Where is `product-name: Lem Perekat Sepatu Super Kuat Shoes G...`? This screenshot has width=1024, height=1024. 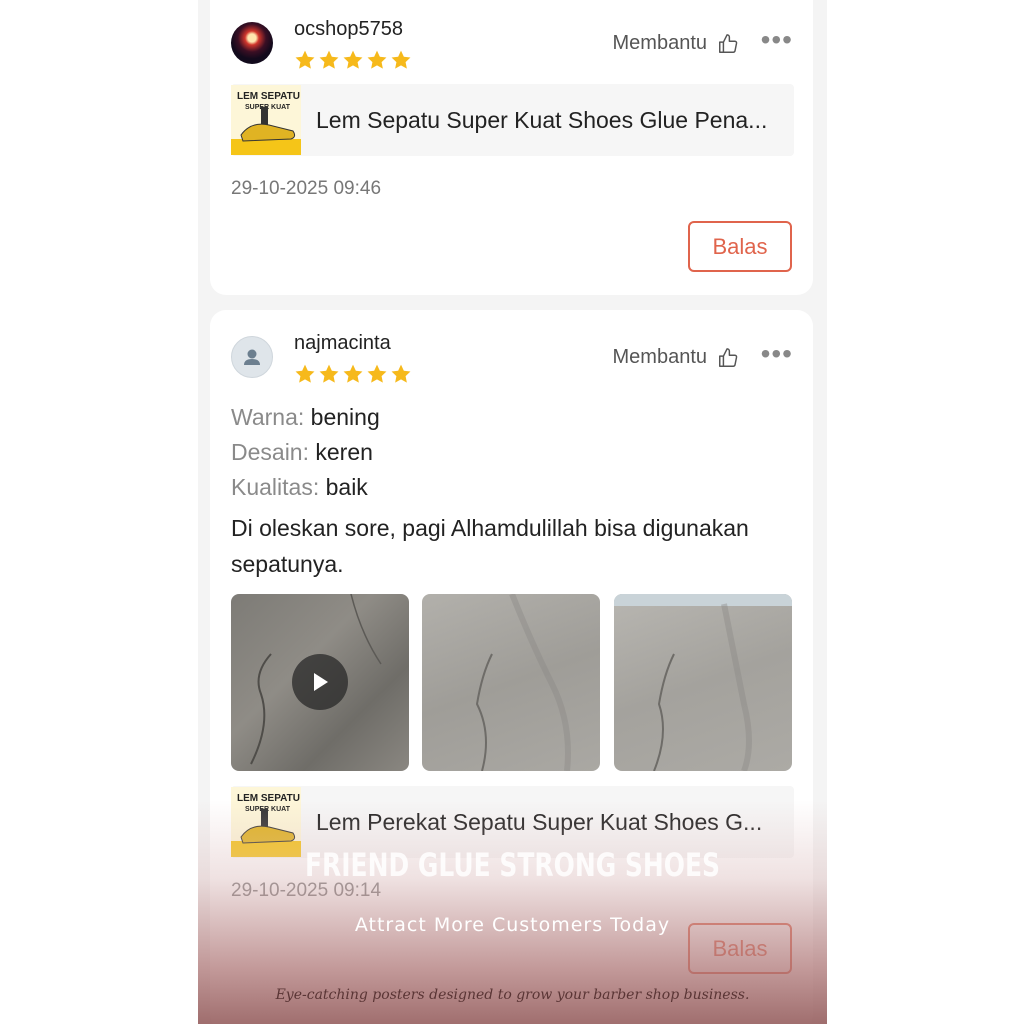 product-name: Lem Perekat Sepatu Super Kuat Shoes G... is located at coordinates (539, 821).